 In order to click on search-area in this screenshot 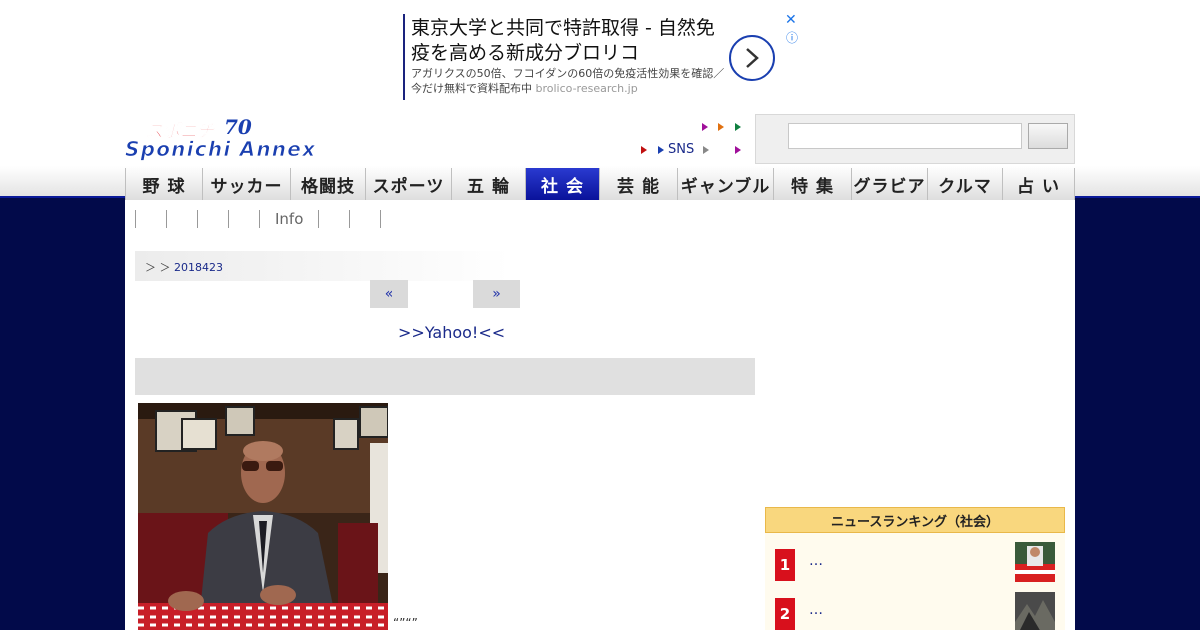, I will do `click(915, 139)`.